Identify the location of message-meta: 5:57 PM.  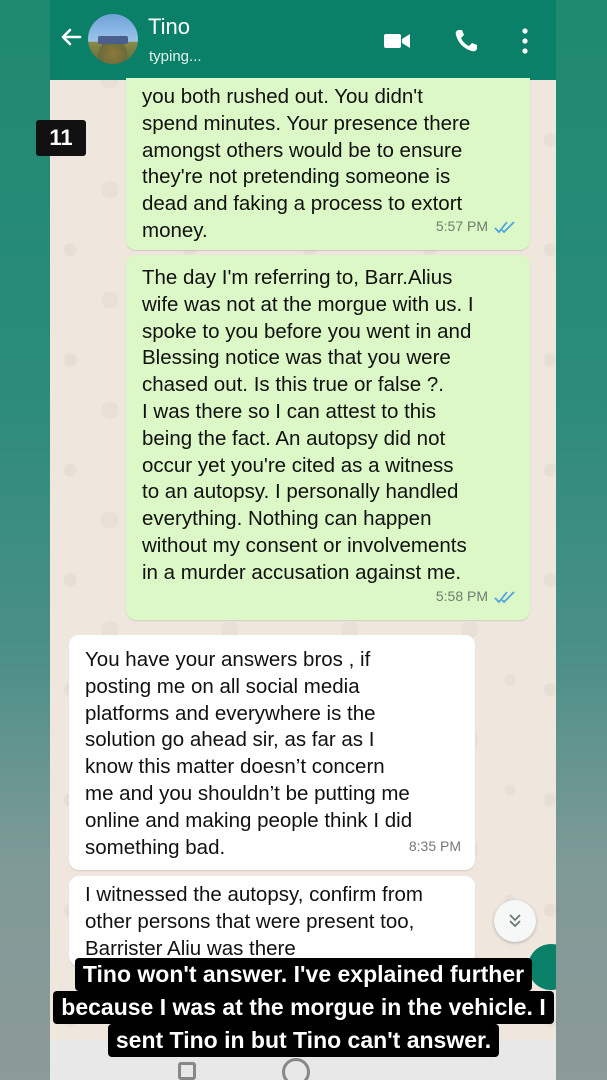
(476, 226).